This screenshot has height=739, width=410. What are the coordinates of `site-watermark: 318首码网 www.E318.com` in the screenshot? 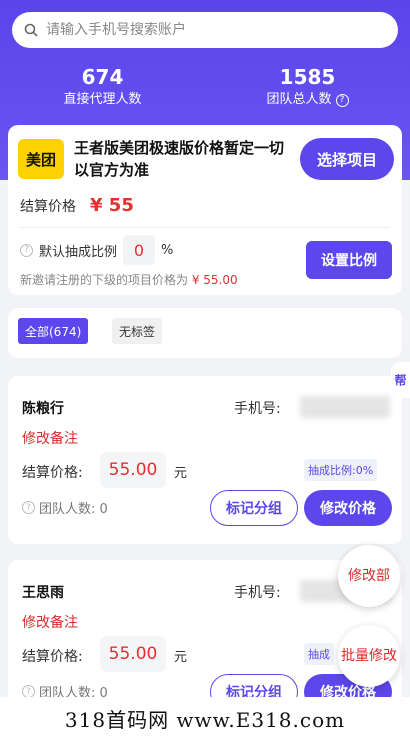 It's located at (205, 718).